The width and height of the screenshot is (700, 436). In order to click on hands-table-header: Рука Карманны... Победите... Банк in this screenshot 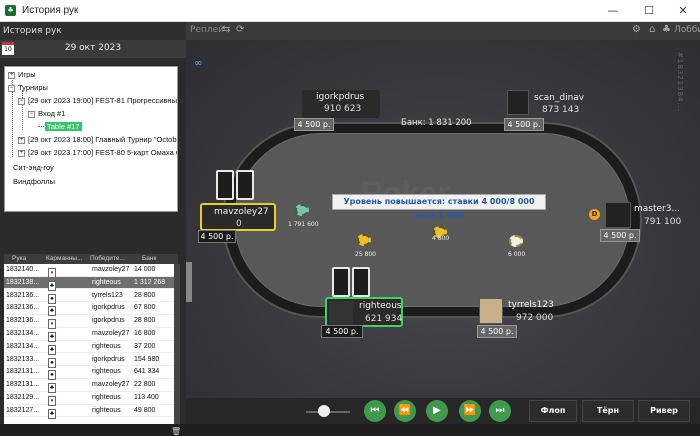, I will do `click(91, 259)`.